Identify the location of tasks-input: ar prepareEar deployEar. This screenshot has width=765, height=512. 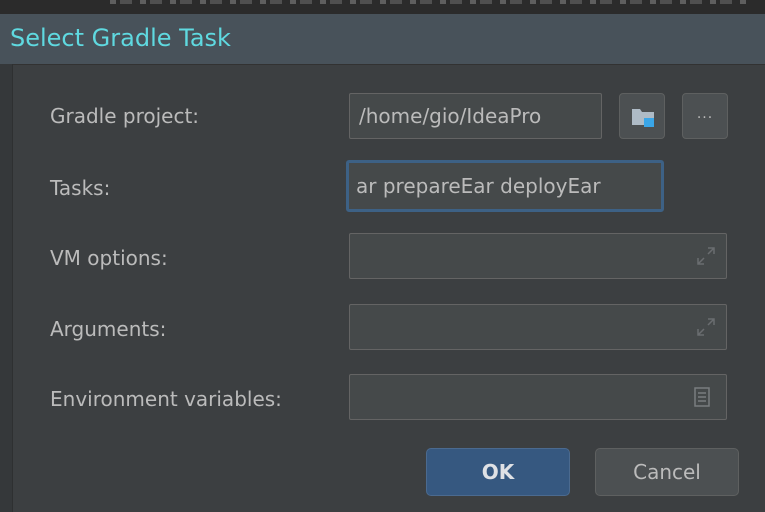
(505, 186).